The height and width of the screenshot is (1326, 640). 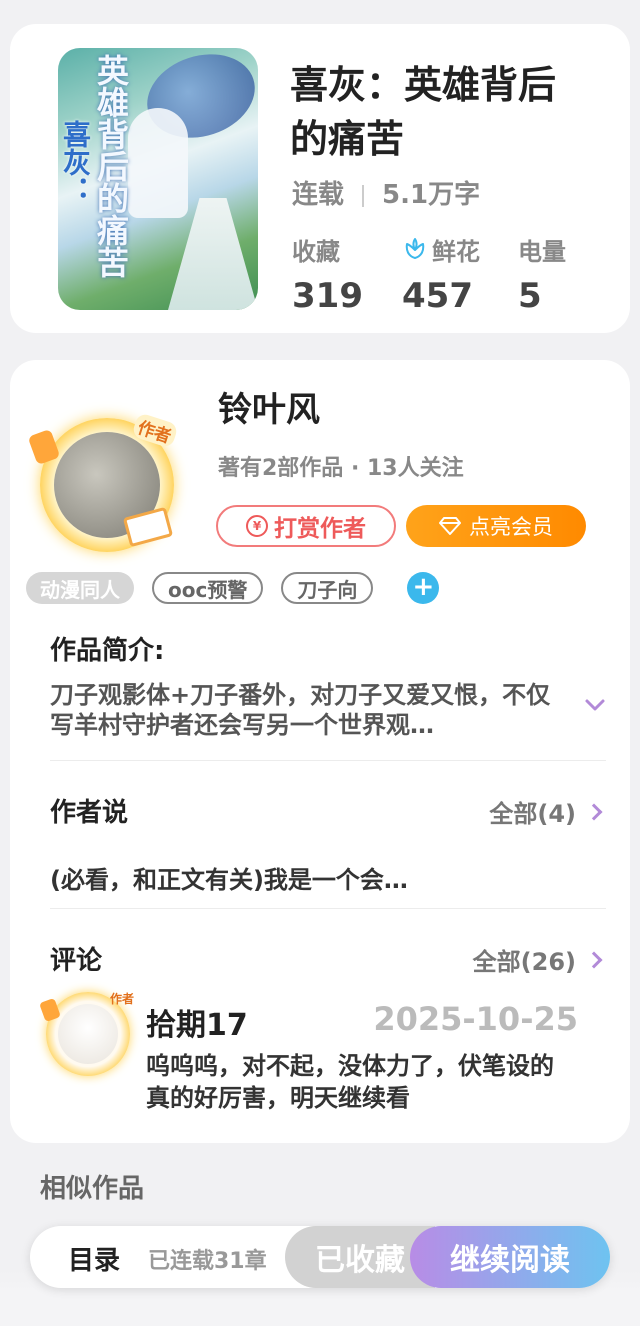 I want to click on similar-works-title: 相似作品, so click(x=92, y=1189).